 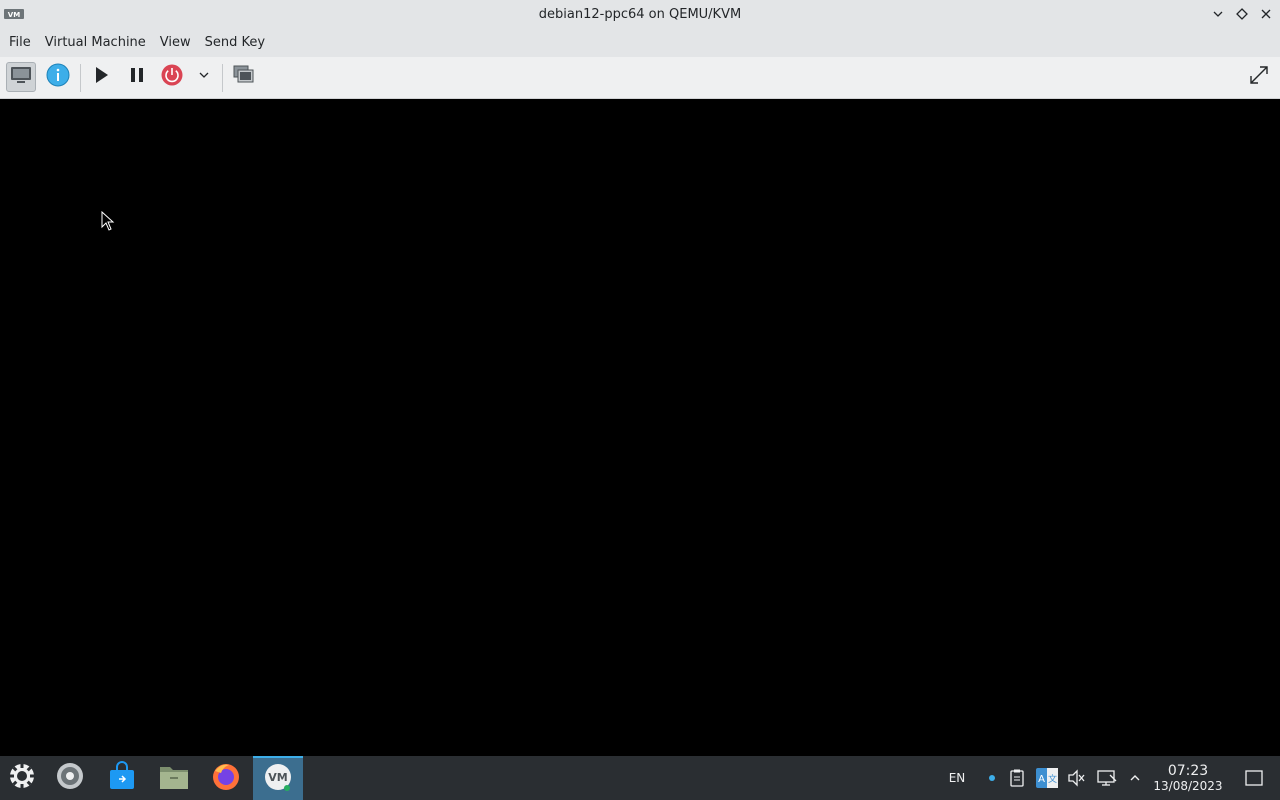 I want to click on clock-date: 13/08/2023, so click(x=1188, y=786).